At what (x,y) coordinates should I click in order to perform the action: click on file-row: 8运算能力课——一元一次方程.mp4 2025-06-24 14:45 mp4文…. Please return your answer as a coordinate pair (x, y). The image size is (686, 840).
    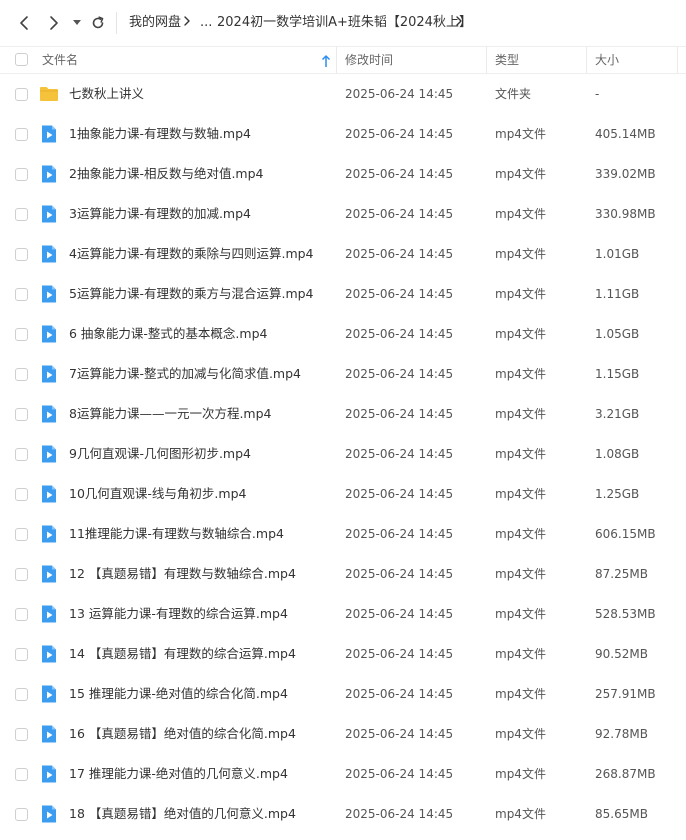
    Looking at the image, I should click on (343, 414).